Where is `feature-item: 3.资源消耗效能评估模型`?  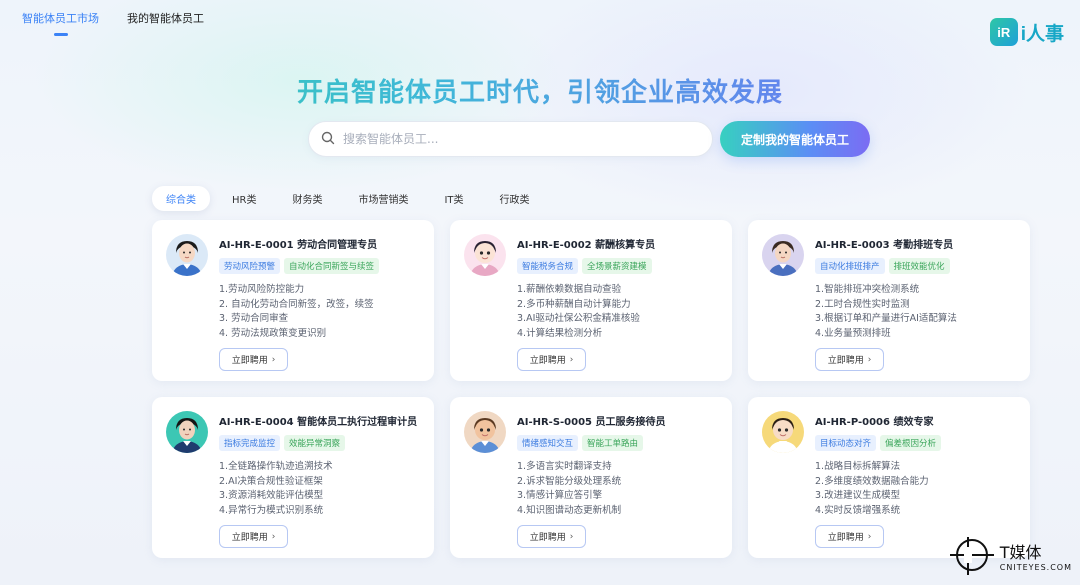 feature-item: 3.资源消耗效能评估模型 is located at coordinates (271, 495).